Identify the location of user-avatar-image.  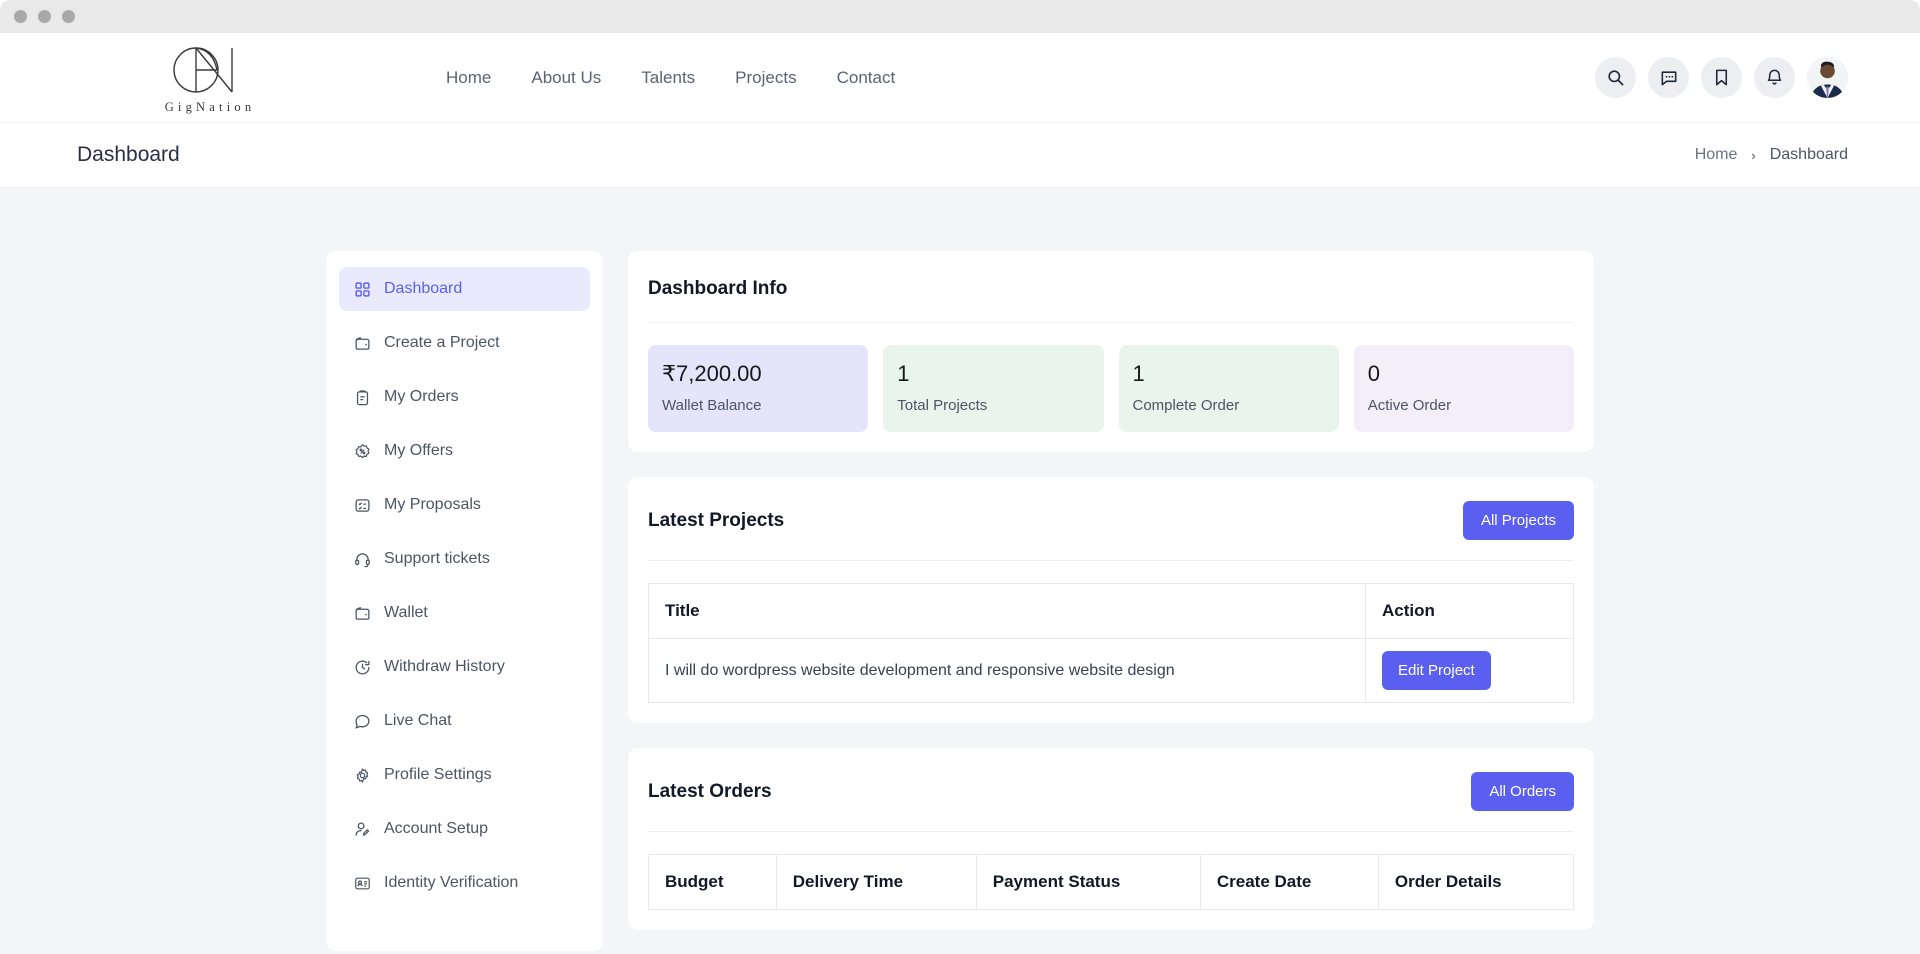
(1827, 77).